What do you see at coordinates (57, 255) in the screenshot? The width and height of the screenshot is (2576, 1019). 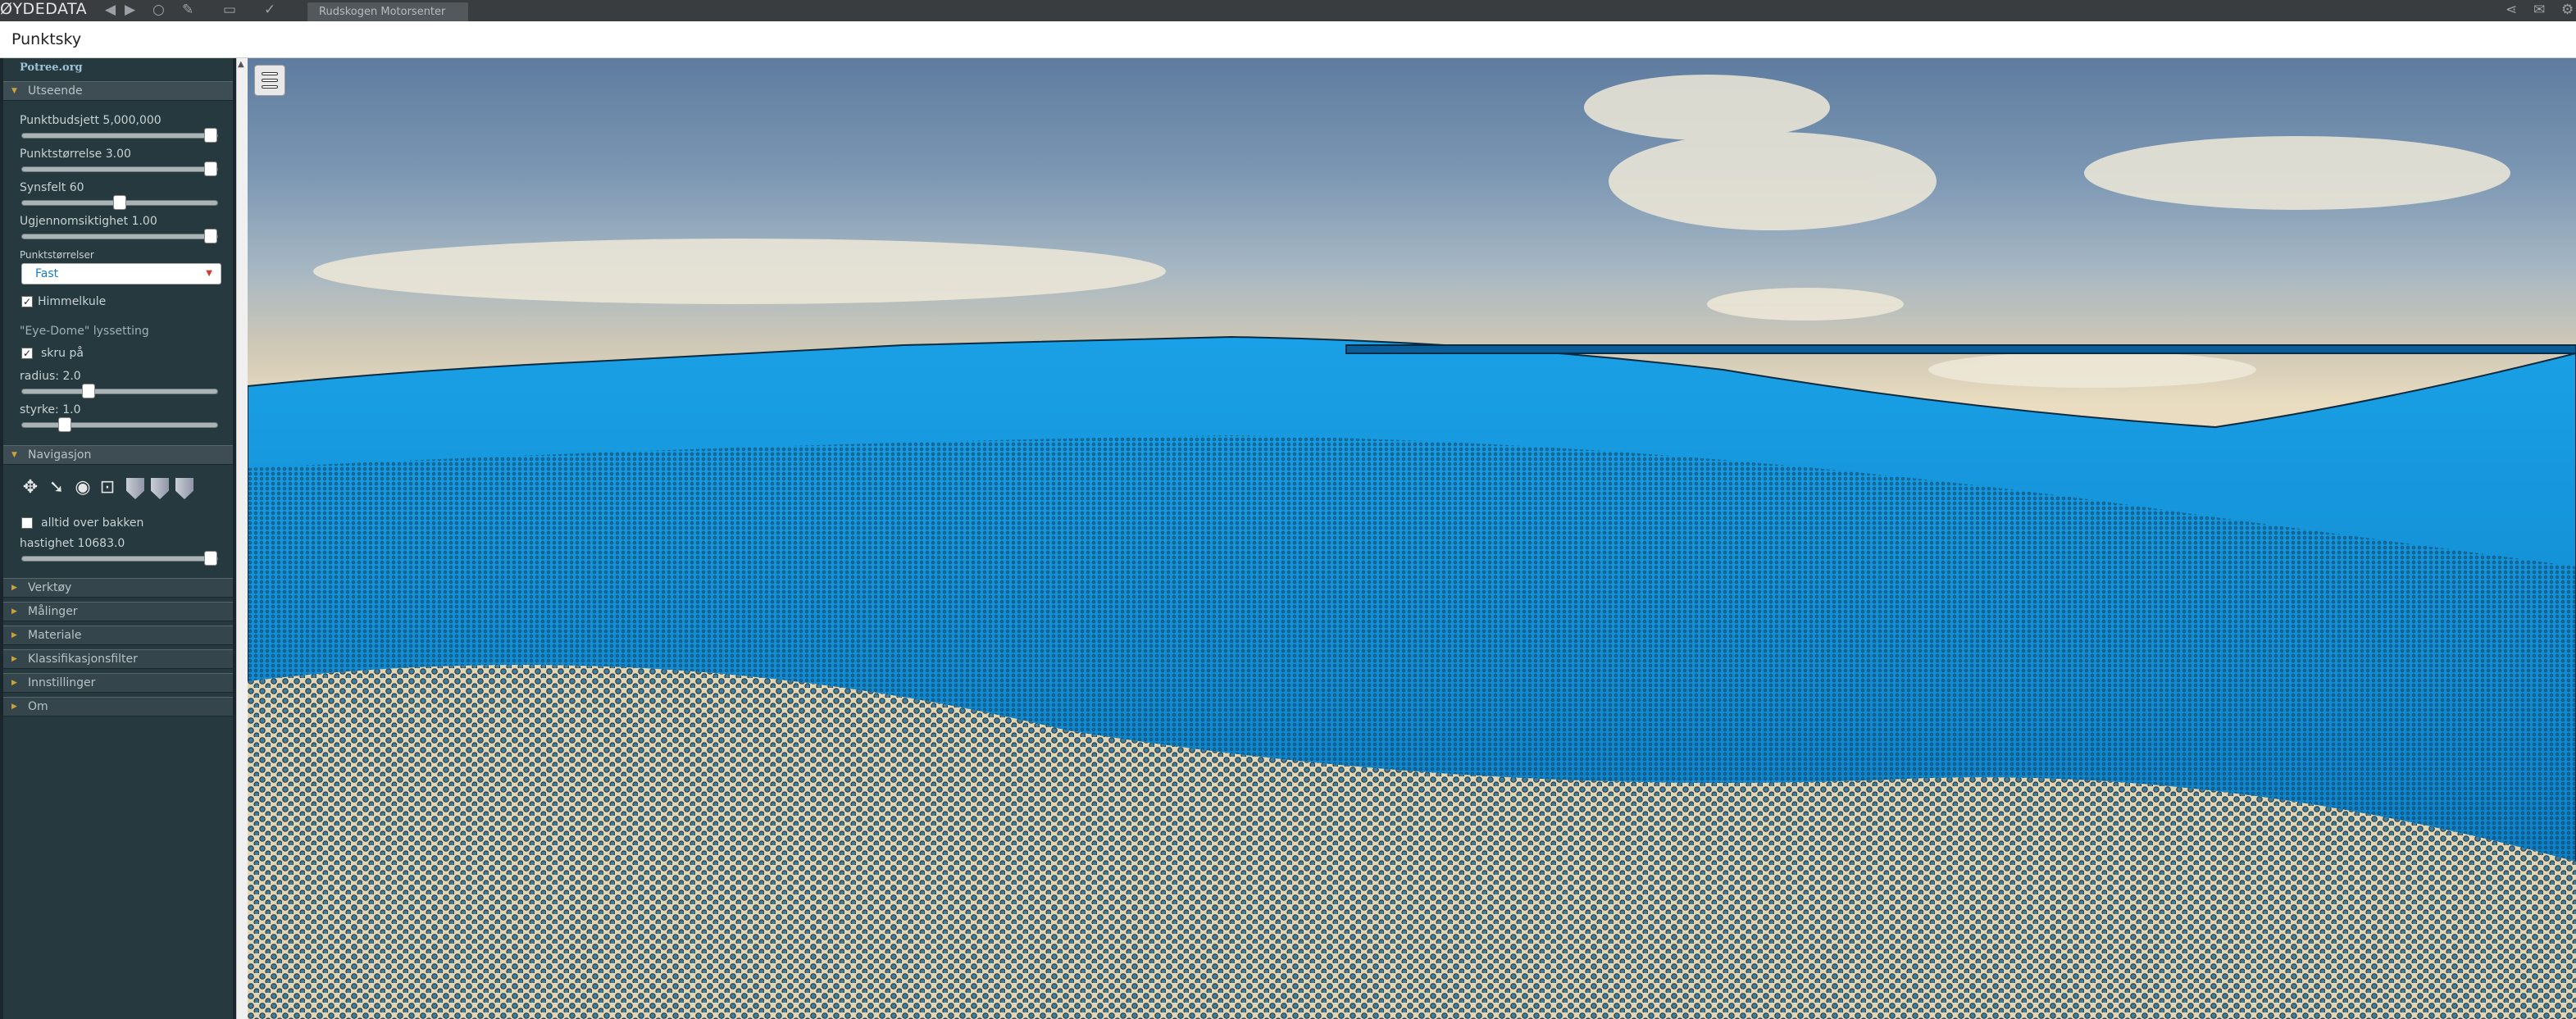 I see `point-sizing-label: Punktstørrelser` at bounding box center [57, 255].